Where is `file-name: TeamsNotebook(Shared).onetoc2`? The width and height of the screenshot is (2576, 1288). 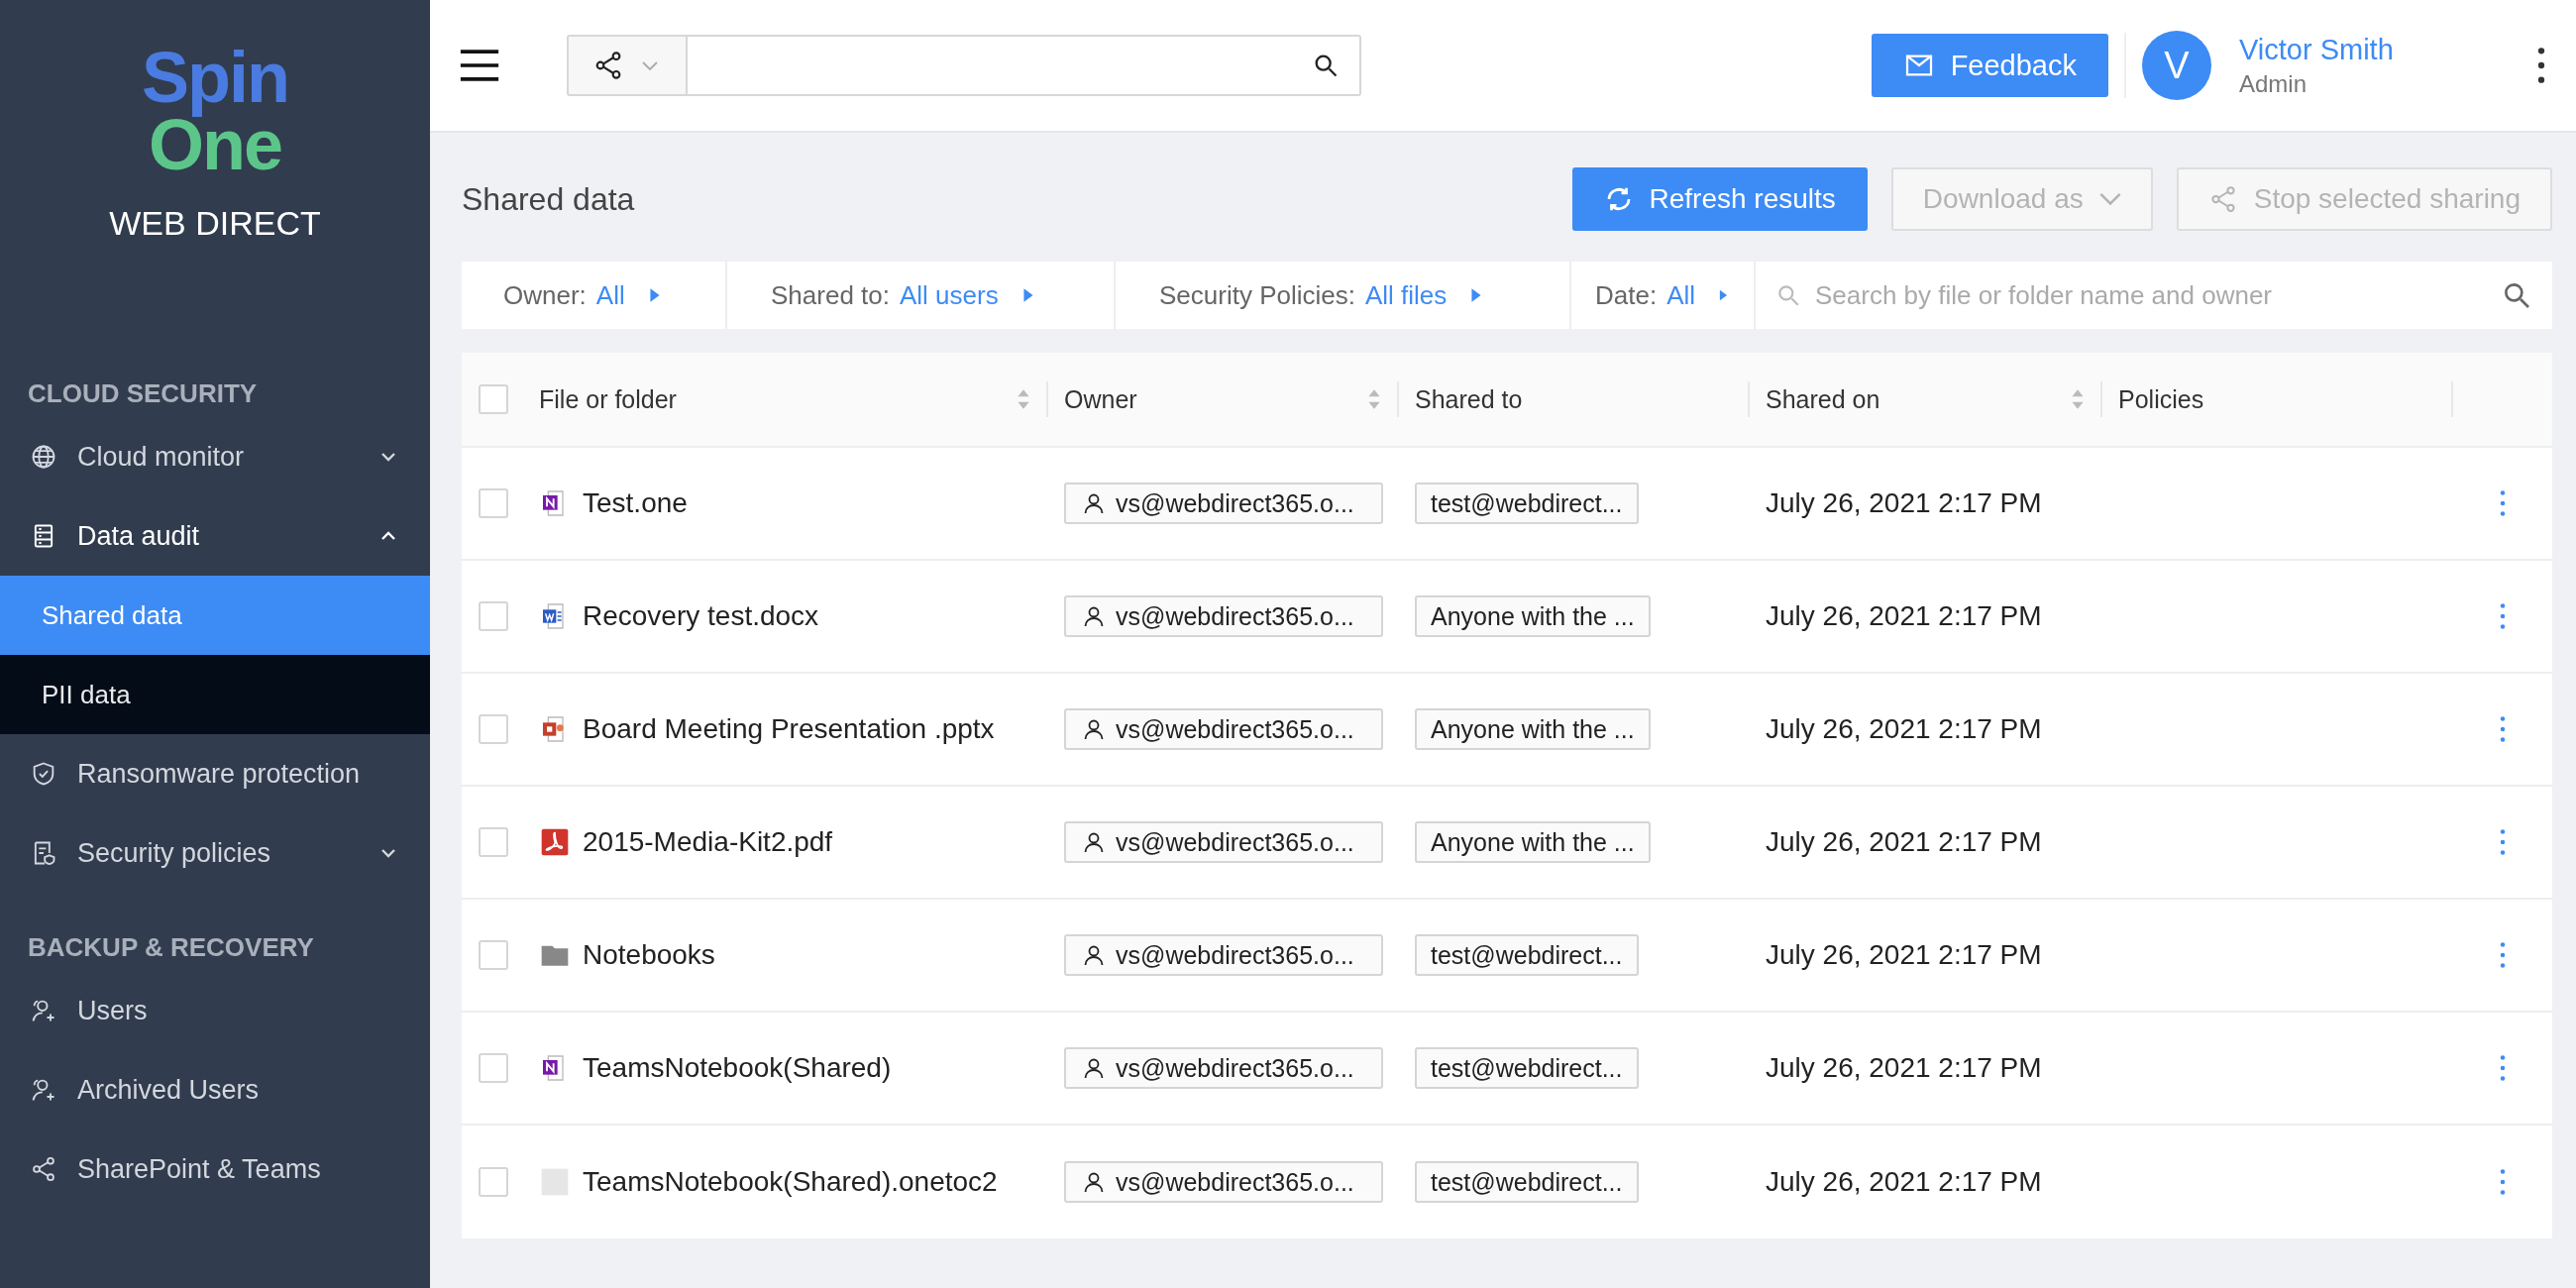
file-name: TeamsNotebook(Shared).onetoc2 is located at coordinates (790, 1182).